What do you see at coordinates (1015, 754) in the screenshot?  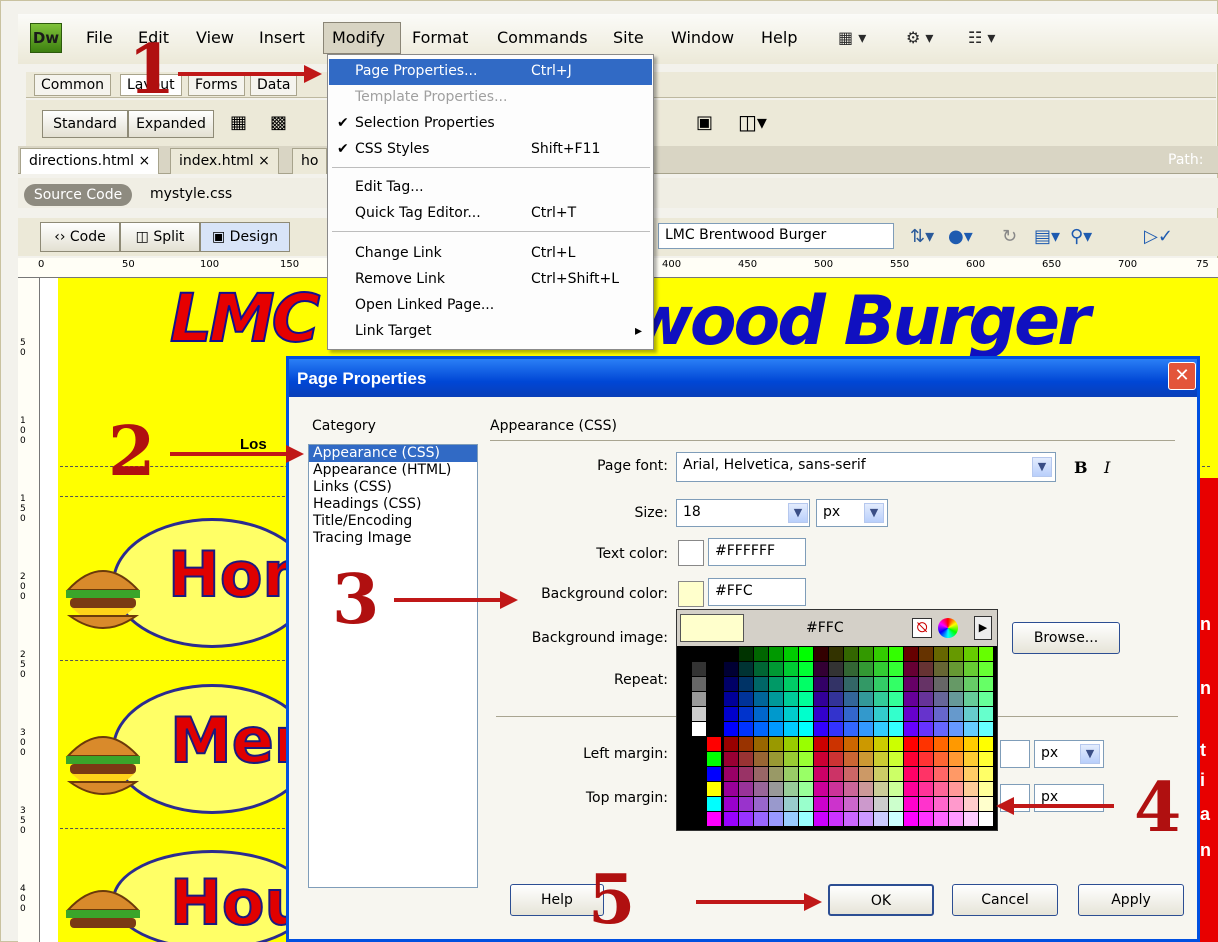 I see `left-margin-input` at bounding box center [1015, 754].